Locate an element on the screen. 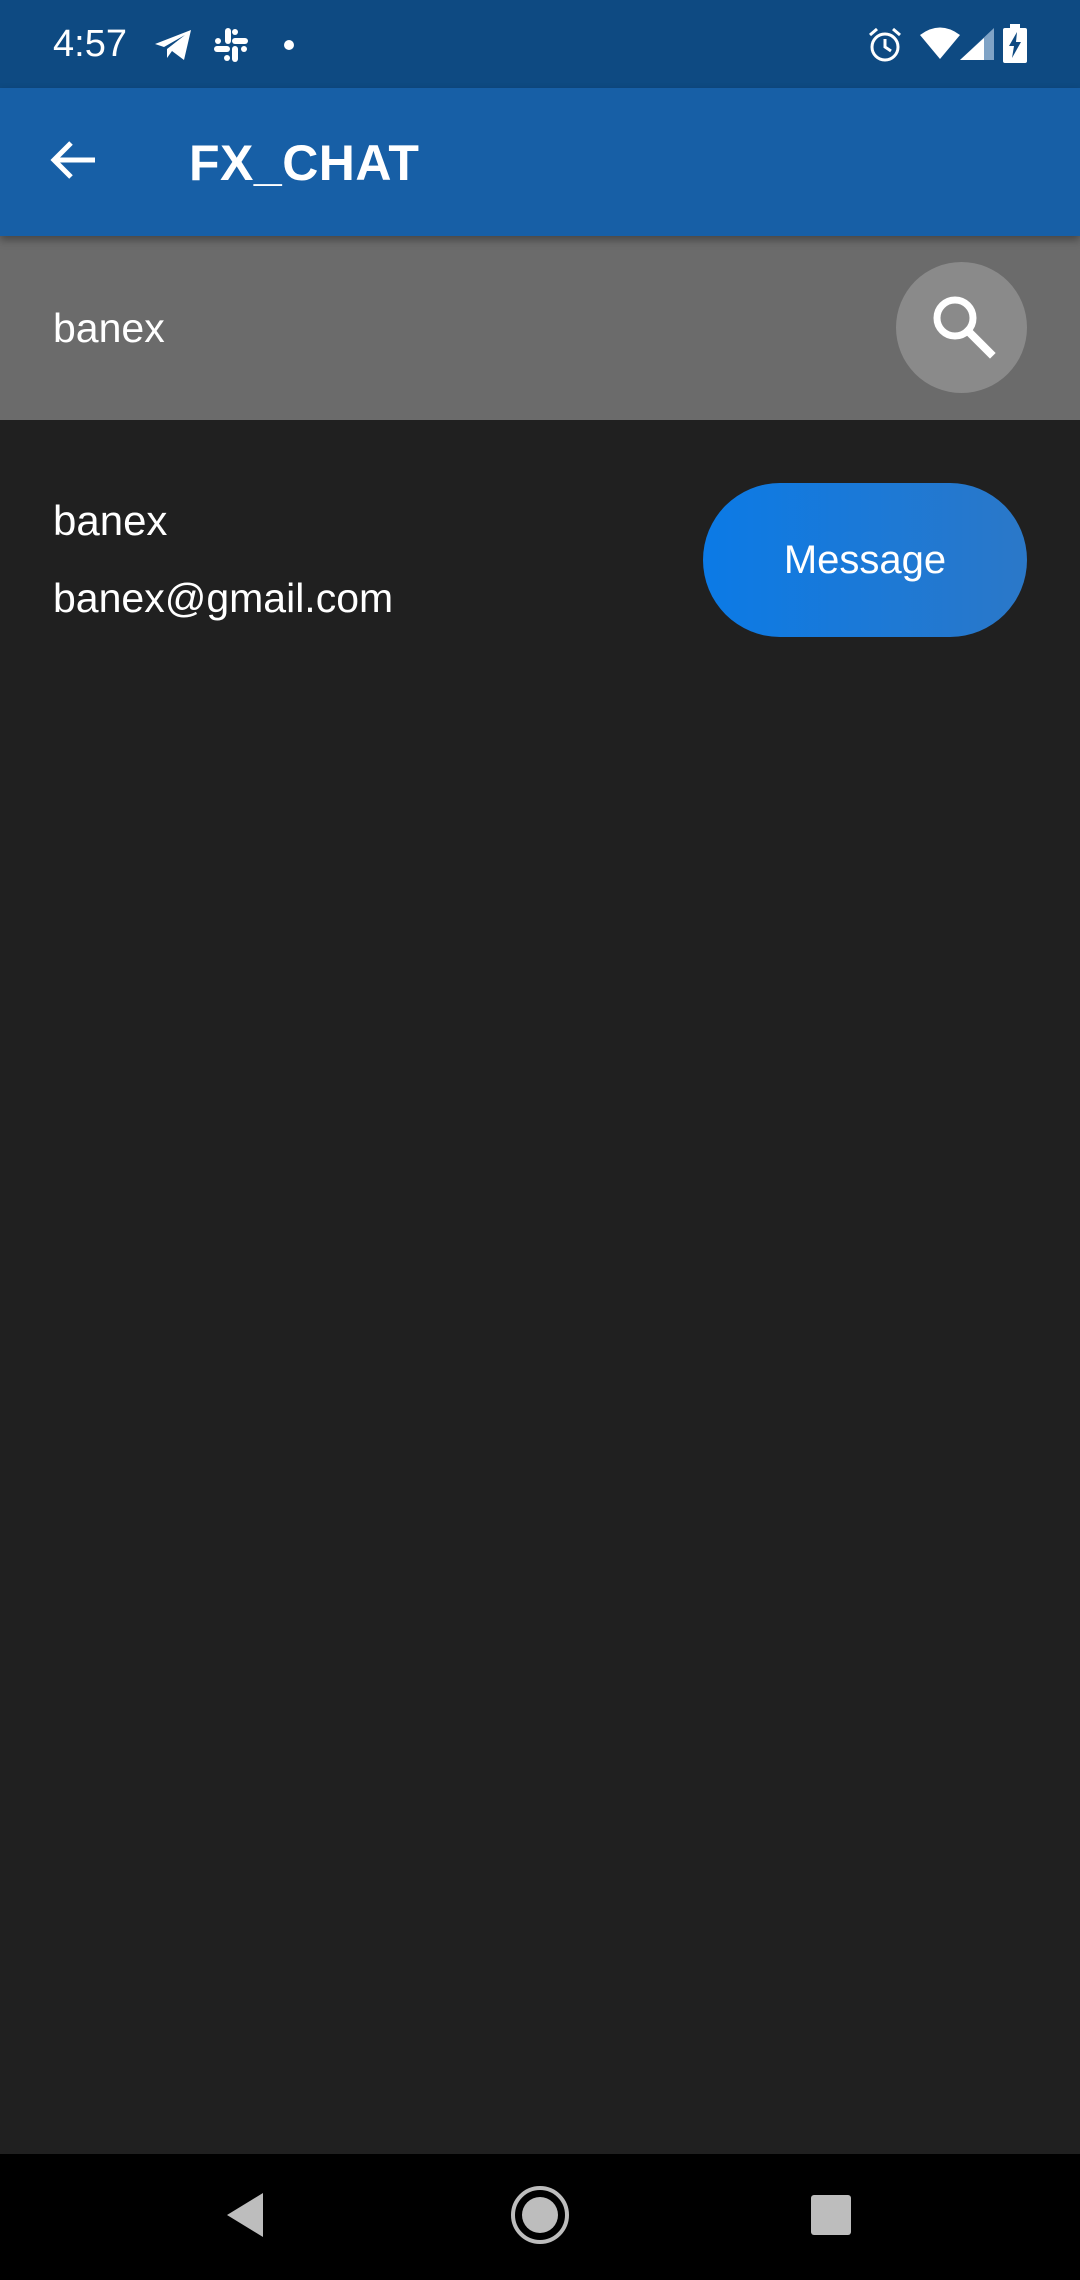  app-bar: FX_CHAT is located at coordinates (540, 162).